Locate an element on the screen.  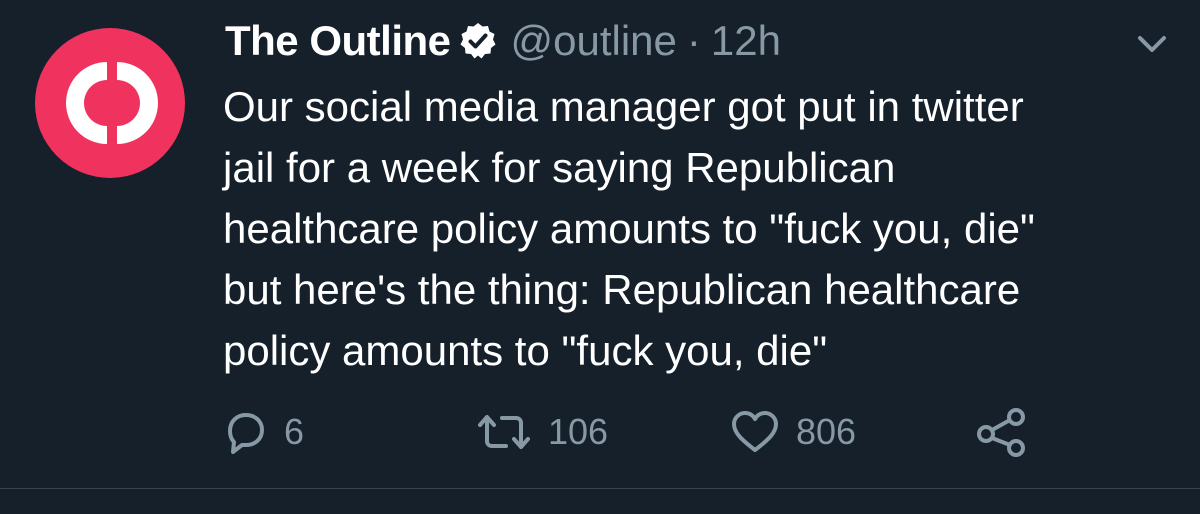
avatar is located at coordinates (110, 103).